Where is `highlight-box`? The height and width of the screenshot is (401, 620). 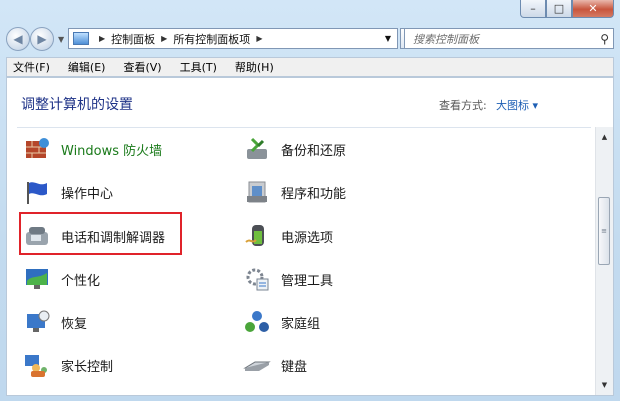
highlight-box is located at coordinates (100, 233).